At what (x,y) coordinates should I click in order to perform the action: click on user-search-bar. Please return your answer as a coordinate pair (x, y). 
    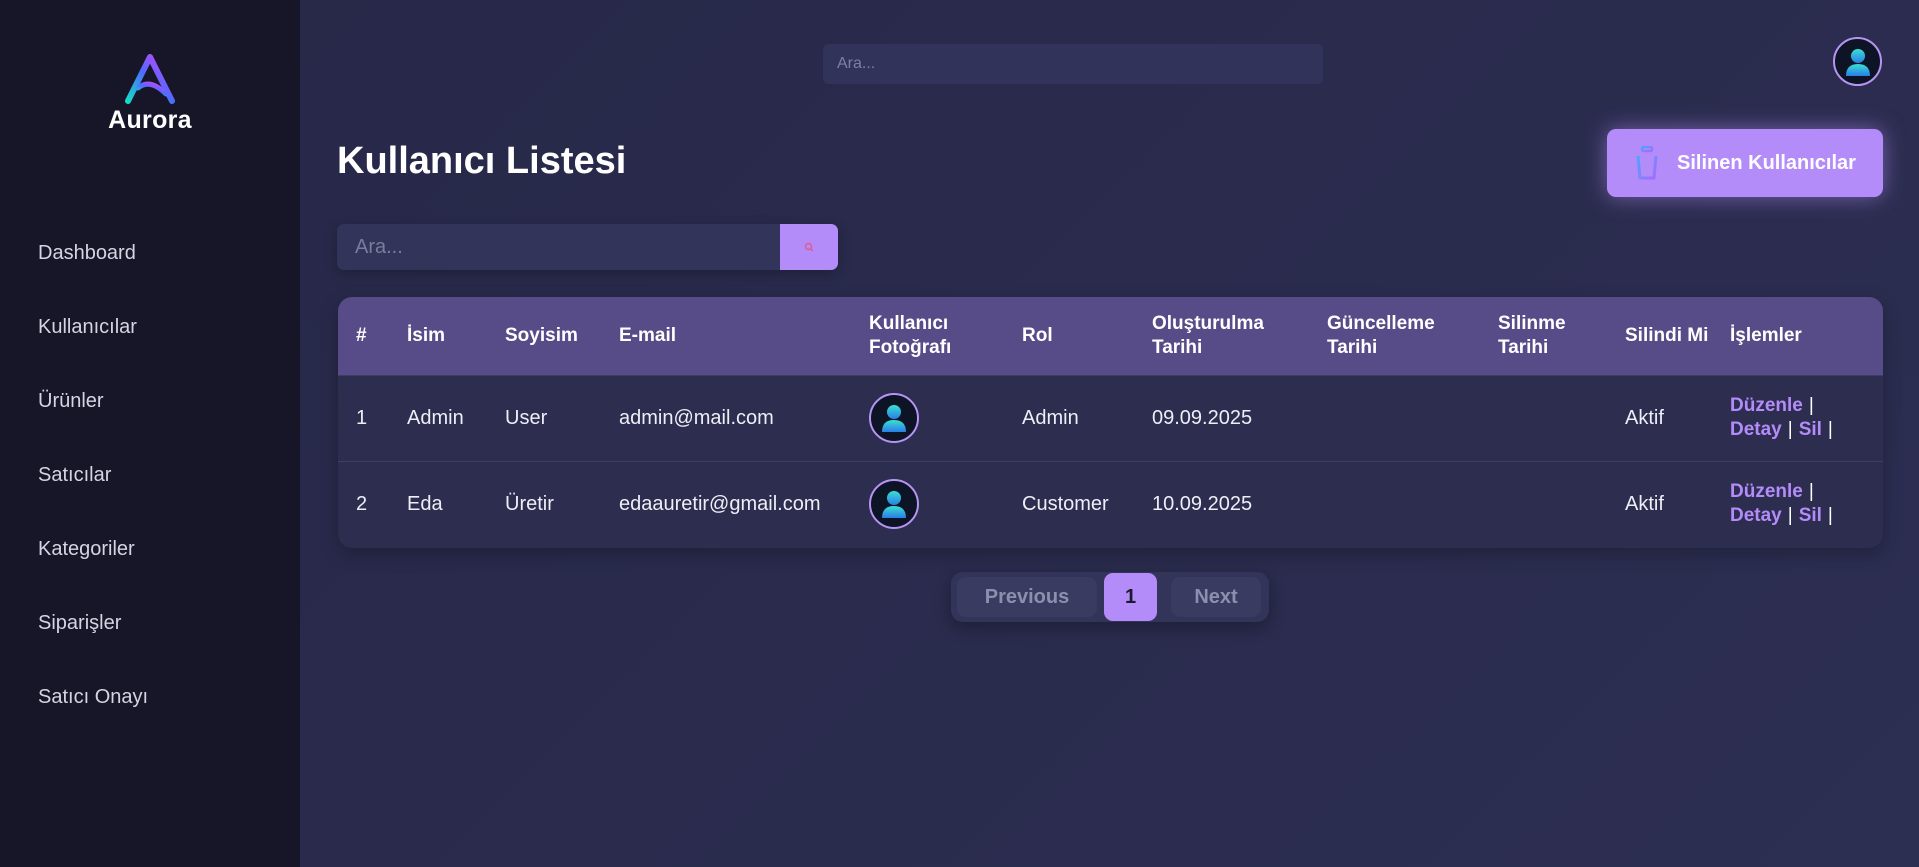
    Looking at the image, I should click on (587, 247).